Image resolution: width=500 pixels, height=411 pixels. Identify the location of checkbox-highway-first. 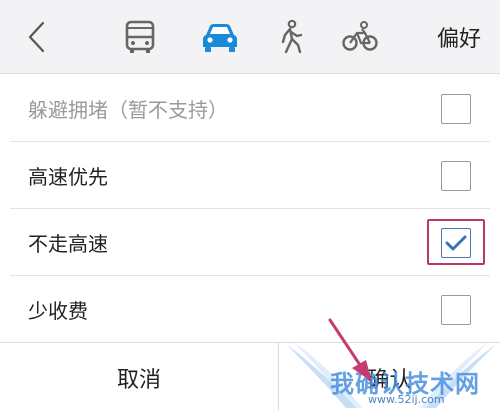
(456, 175).